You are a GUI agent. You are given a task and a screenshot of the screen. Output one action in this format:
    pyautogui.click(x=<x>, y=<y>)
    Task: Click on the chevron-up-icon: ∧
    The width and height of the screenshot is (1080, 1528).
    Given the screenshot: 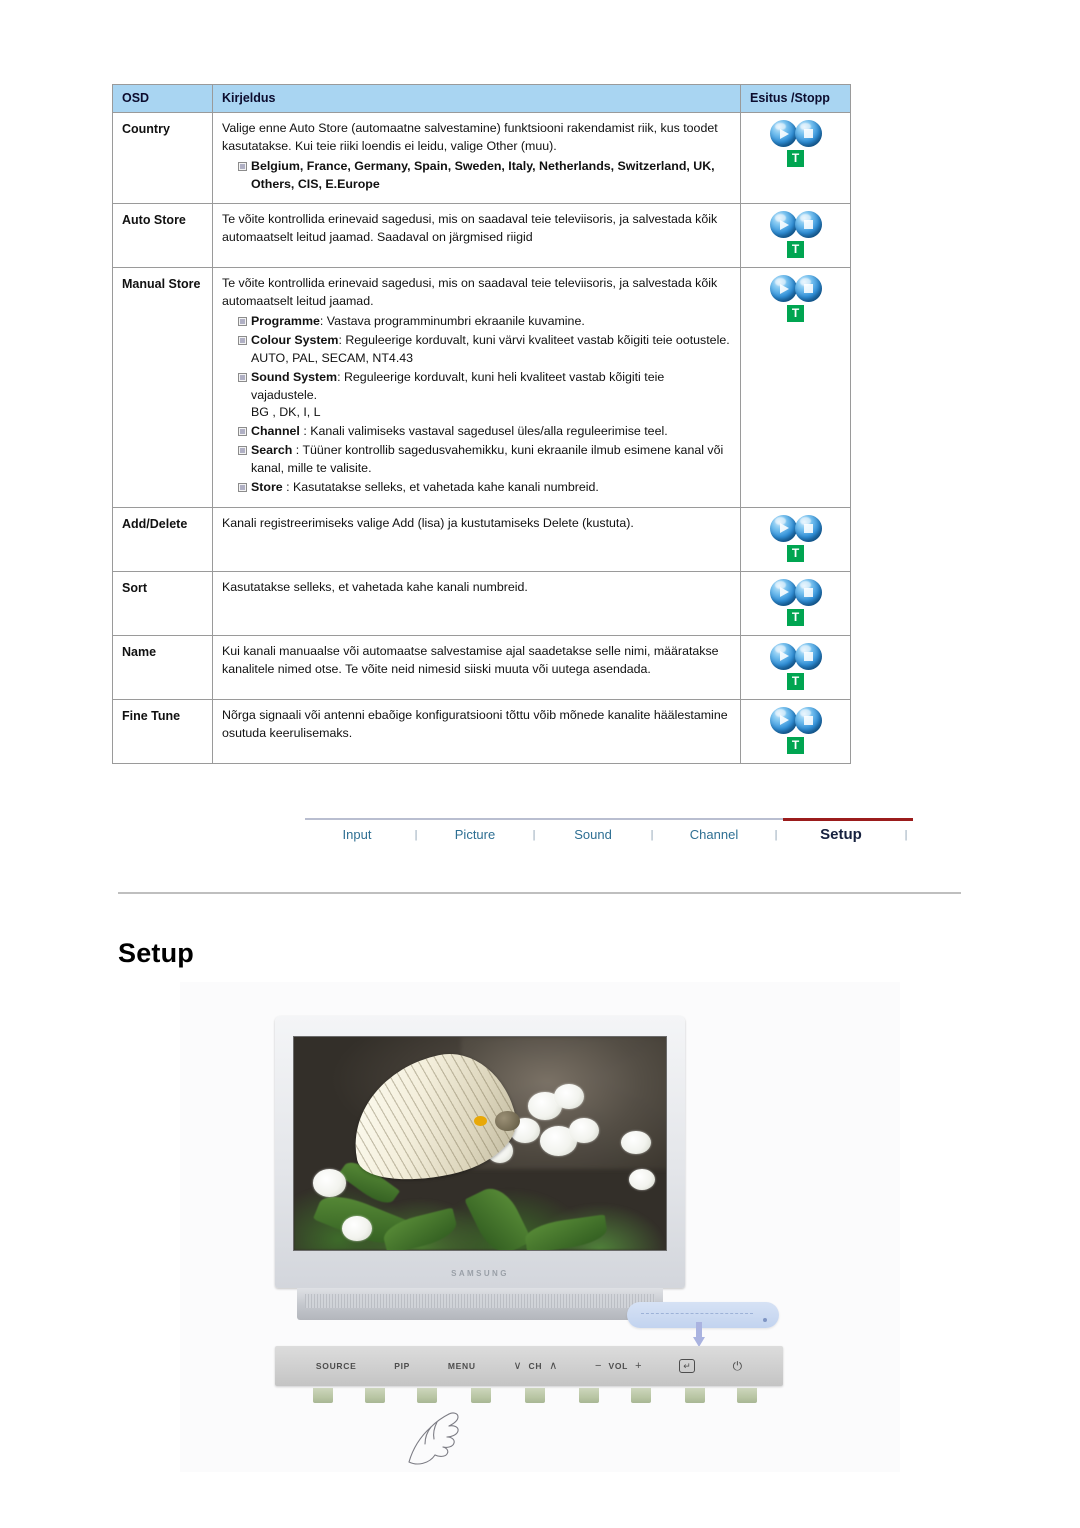 What is the action you would take?
    pyautogui.click(x=553, y=1366)
    